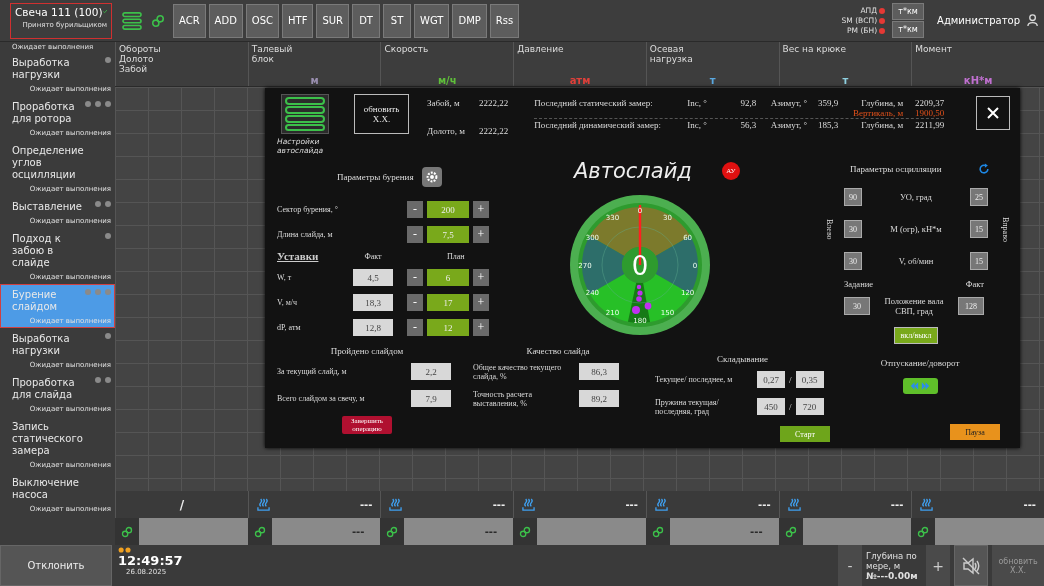 The image size is (1044, 586). Describe the element at coordinates (694, 379) in the screenshot. I see `stat-label: Текущее/ последнее, м` at that location.